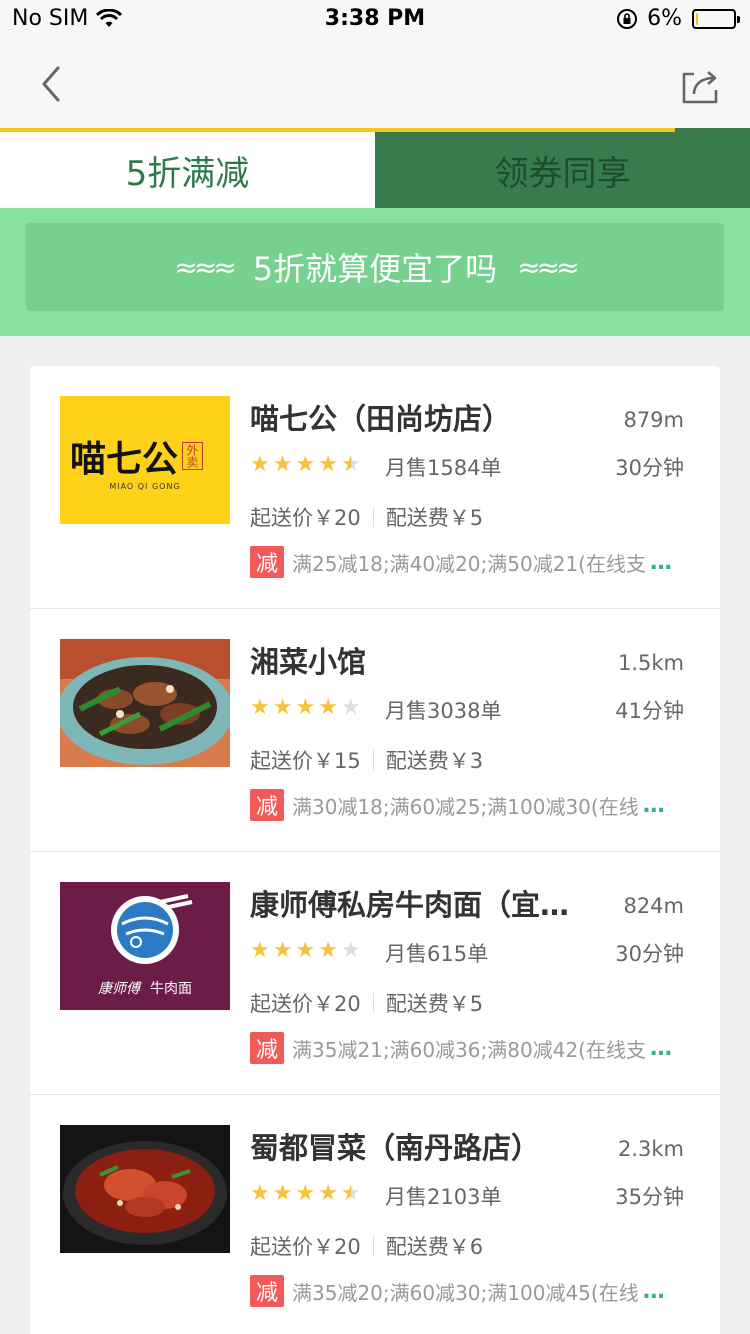 Image resolution: width=750 pixels, height=1334 pixels. I want to click on battery-percent: 6%, so click(664, 18).